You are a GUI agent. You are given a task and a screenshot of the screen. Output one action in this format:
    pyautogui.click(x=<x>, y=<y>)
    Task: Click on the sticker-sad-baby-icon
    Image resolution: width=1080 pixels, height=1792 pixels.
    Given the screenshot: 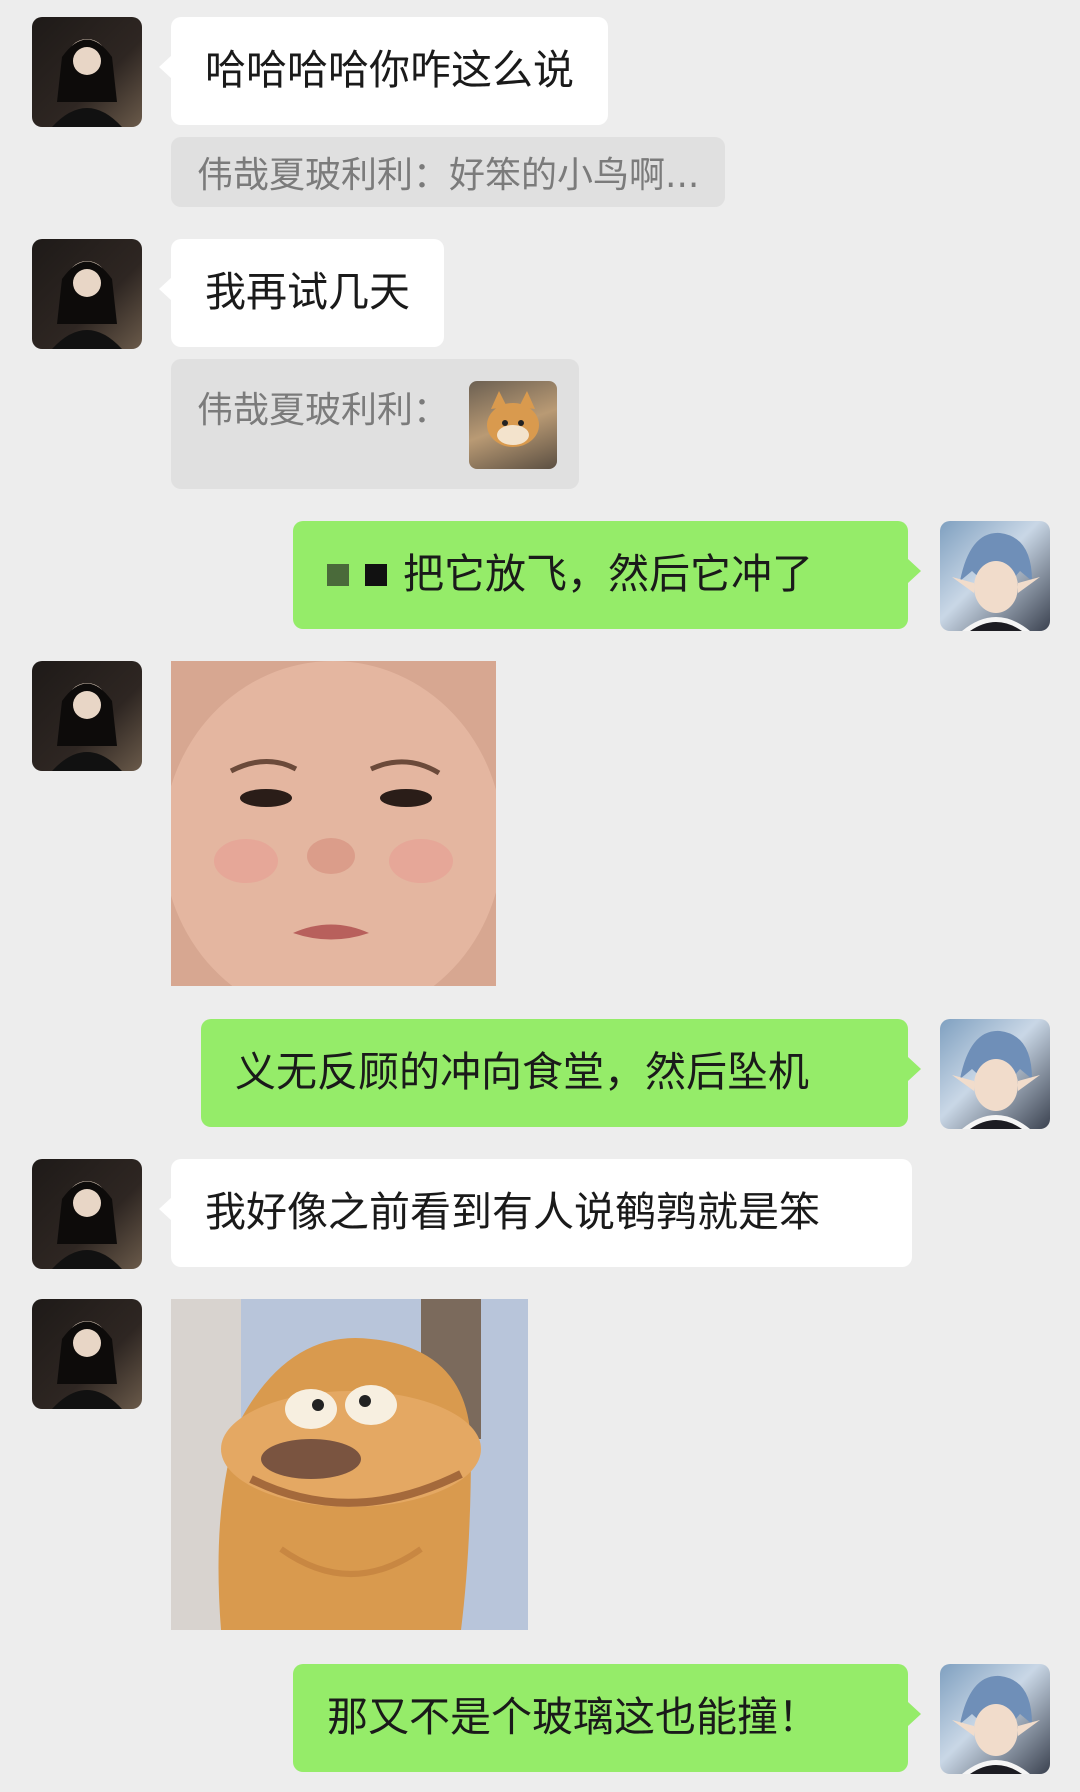 What is the action you would take?
    pyautogui.click(x=333, y=823)
    